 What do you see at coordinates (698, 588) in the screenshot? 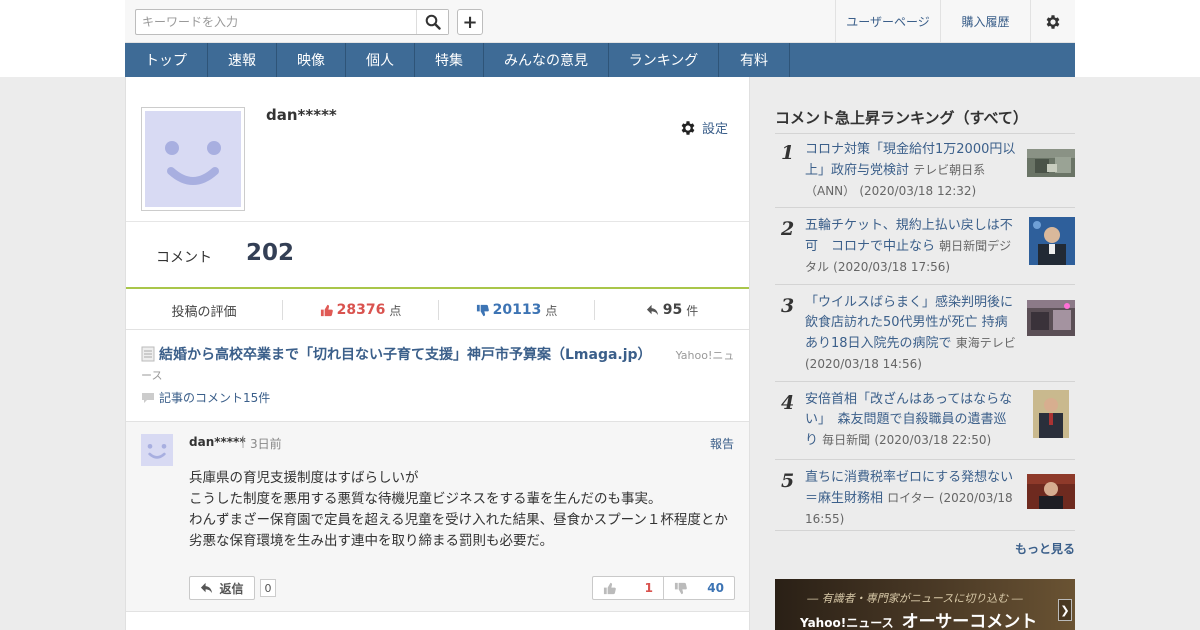
I see `bad-vote-button: 40` at bounding box center [698, 588].